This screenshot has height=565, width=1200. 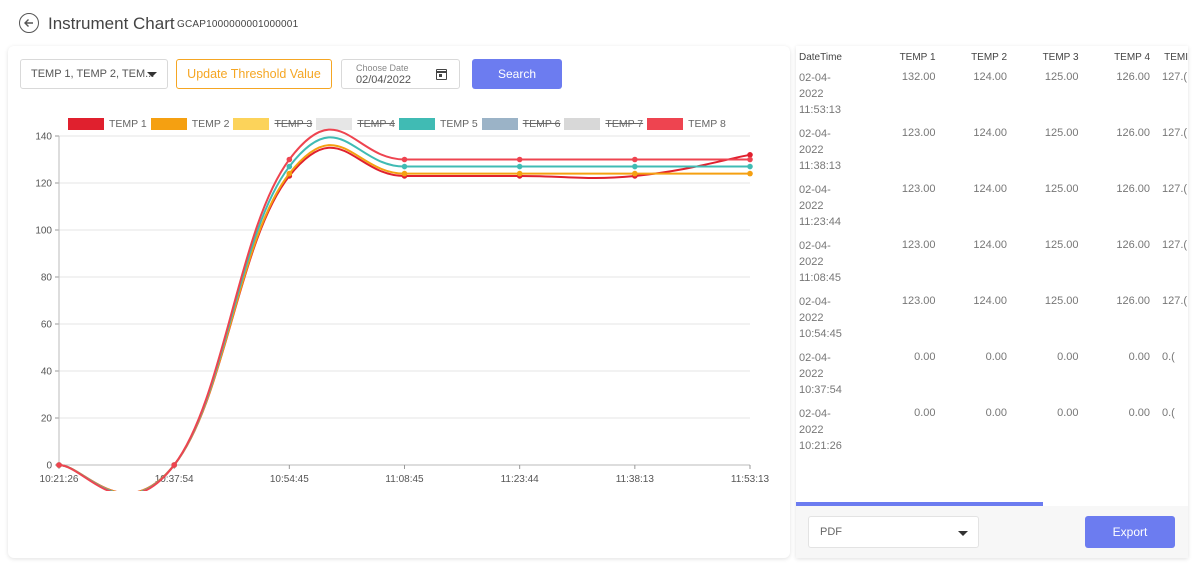 What do you see at coordinates (830, 96) in the screenshot?
I see `datetime-cell: 02-04- 2022 11:53:13` at bounding box center [830, 96].